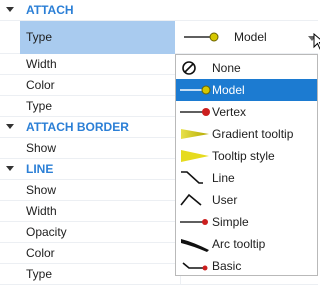 The image size is (320, 285). Describe the element at coordinates (246, 266) in the screenshot. I see `dropdown-option-basic: Basic` at that location.